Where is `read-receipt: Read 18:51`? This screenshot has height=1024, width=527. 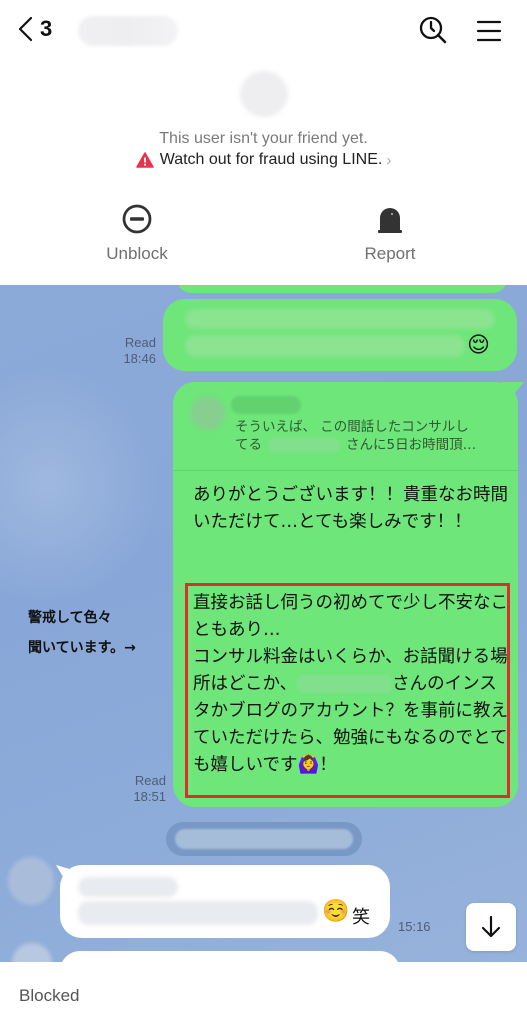
read-receipt: Read 18:51 is located at coordinates (145, 789).